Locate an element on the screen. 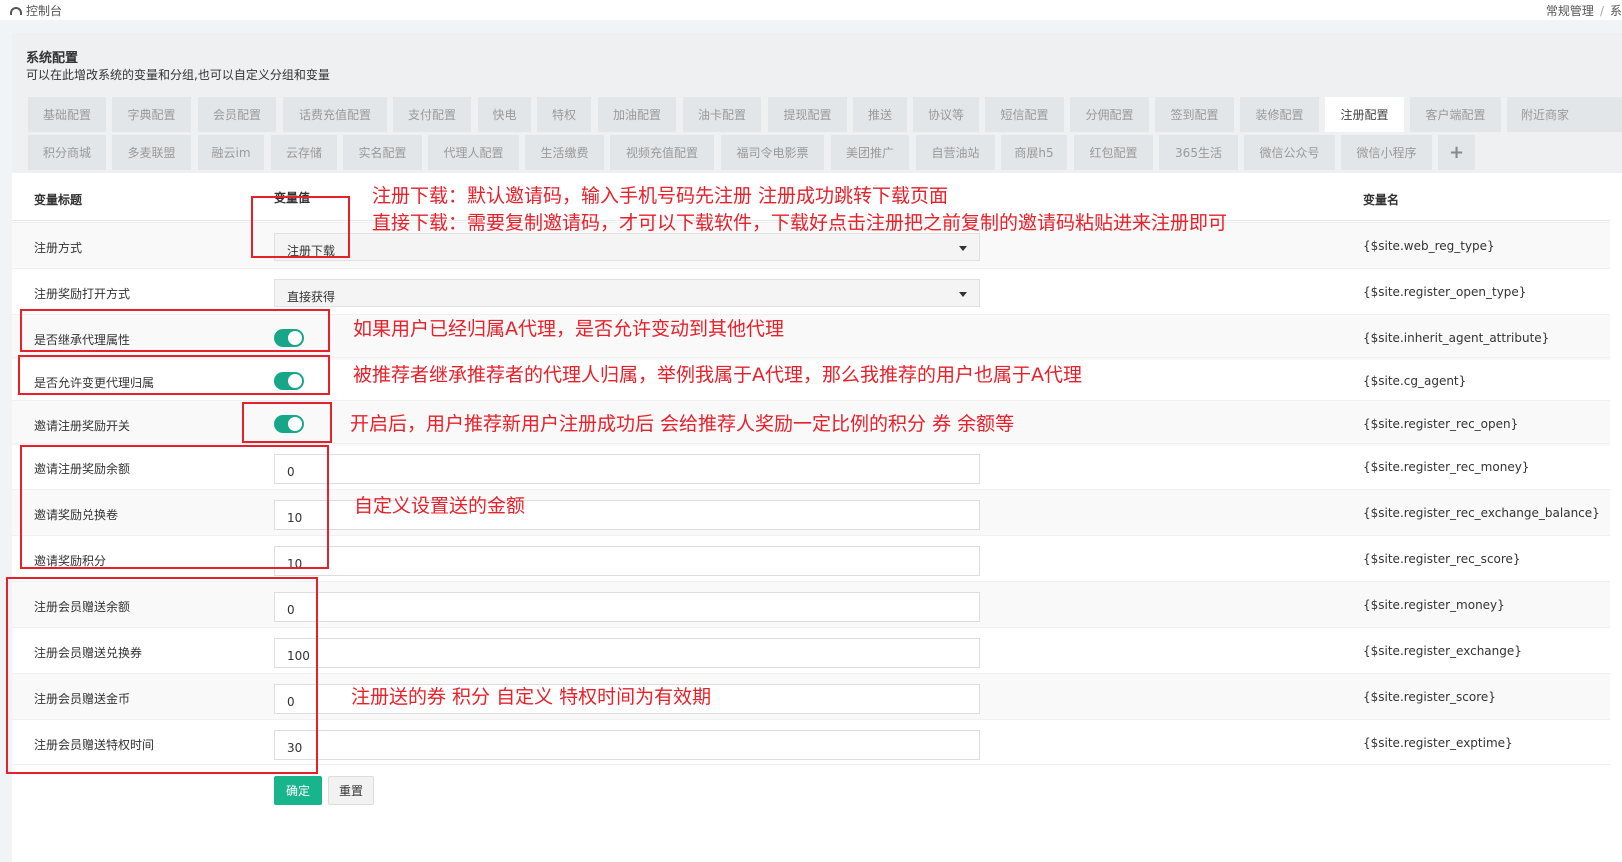  tab-checkin: 签到配置 is located at coordinates (1194, 114).